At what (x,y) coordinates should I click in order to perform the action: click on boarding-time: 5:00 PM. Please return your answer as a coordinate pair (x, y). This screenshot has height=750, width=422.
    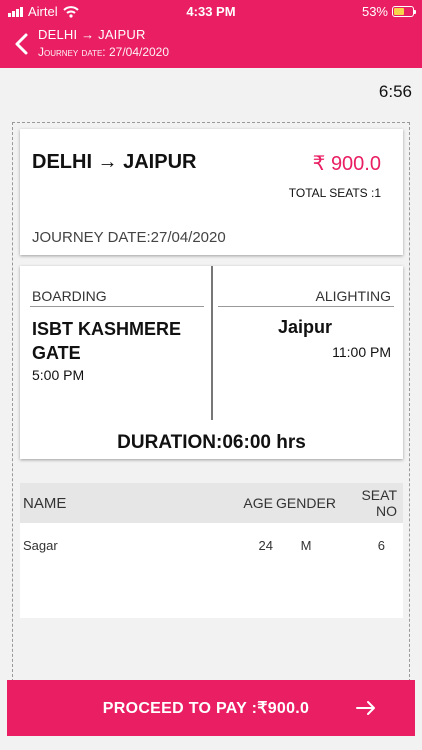
    Looking at the image, I should click on (58, 375).